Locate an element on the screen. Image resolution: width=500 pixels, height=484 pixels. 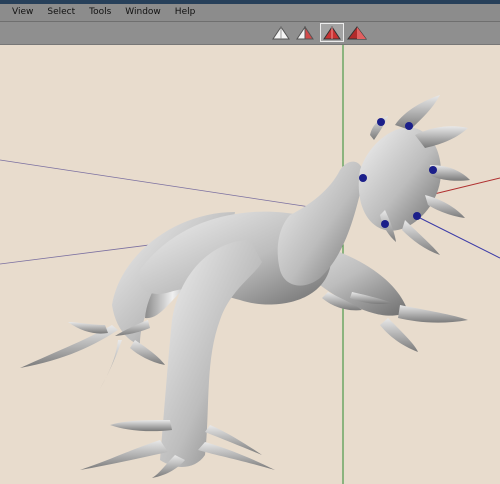
cone-red-shaded-icon is located at coordinates (357, 32).